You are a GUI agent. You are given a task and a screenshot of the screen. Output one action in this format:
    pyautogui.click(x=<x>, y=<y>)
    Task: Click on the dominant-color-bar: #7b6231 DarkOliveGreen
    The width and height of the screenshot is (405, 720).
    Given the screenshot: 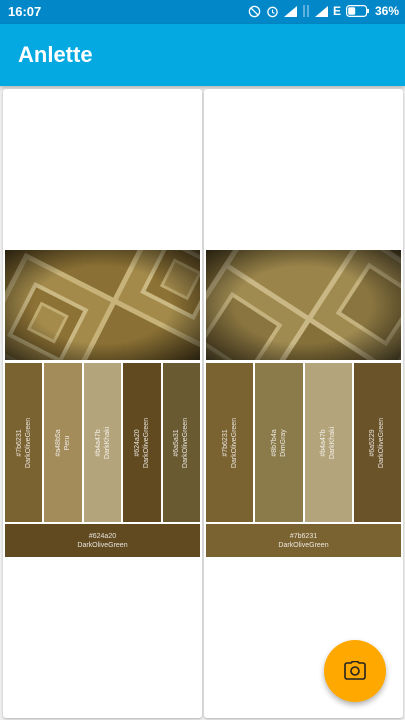 What is the action you would take?
    pyautogui.click(x=303, y=540)
    